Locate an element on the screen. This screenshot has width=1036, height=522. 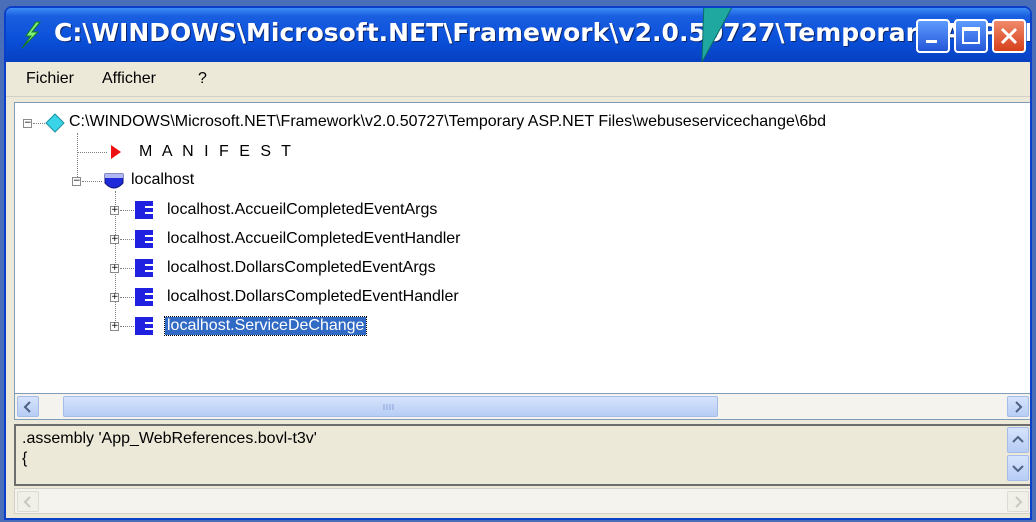
scroll-down-button is located at coordinates (1018, 468).